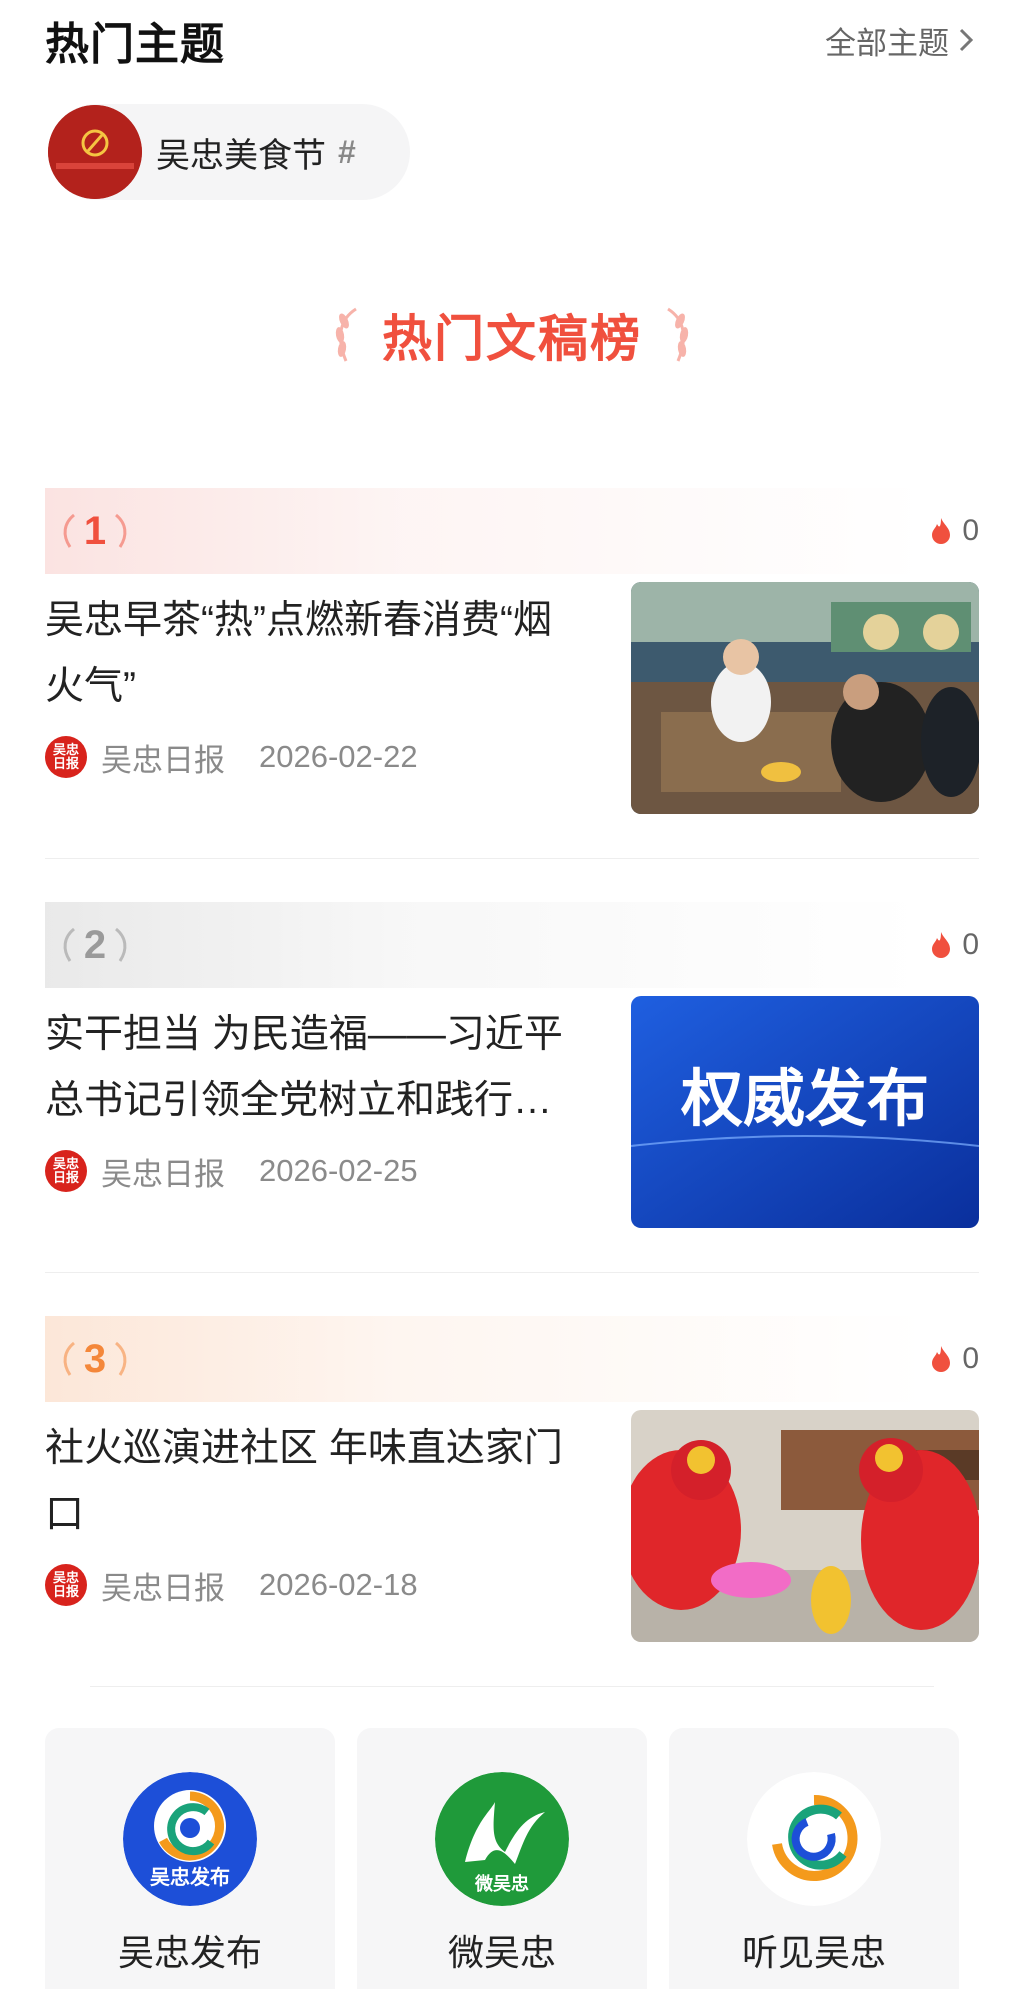  What do you see at coordinates (338, 1584) in the screenshot?
I see `article-date: 2026-02-18` at bounding box center [338, 1584].